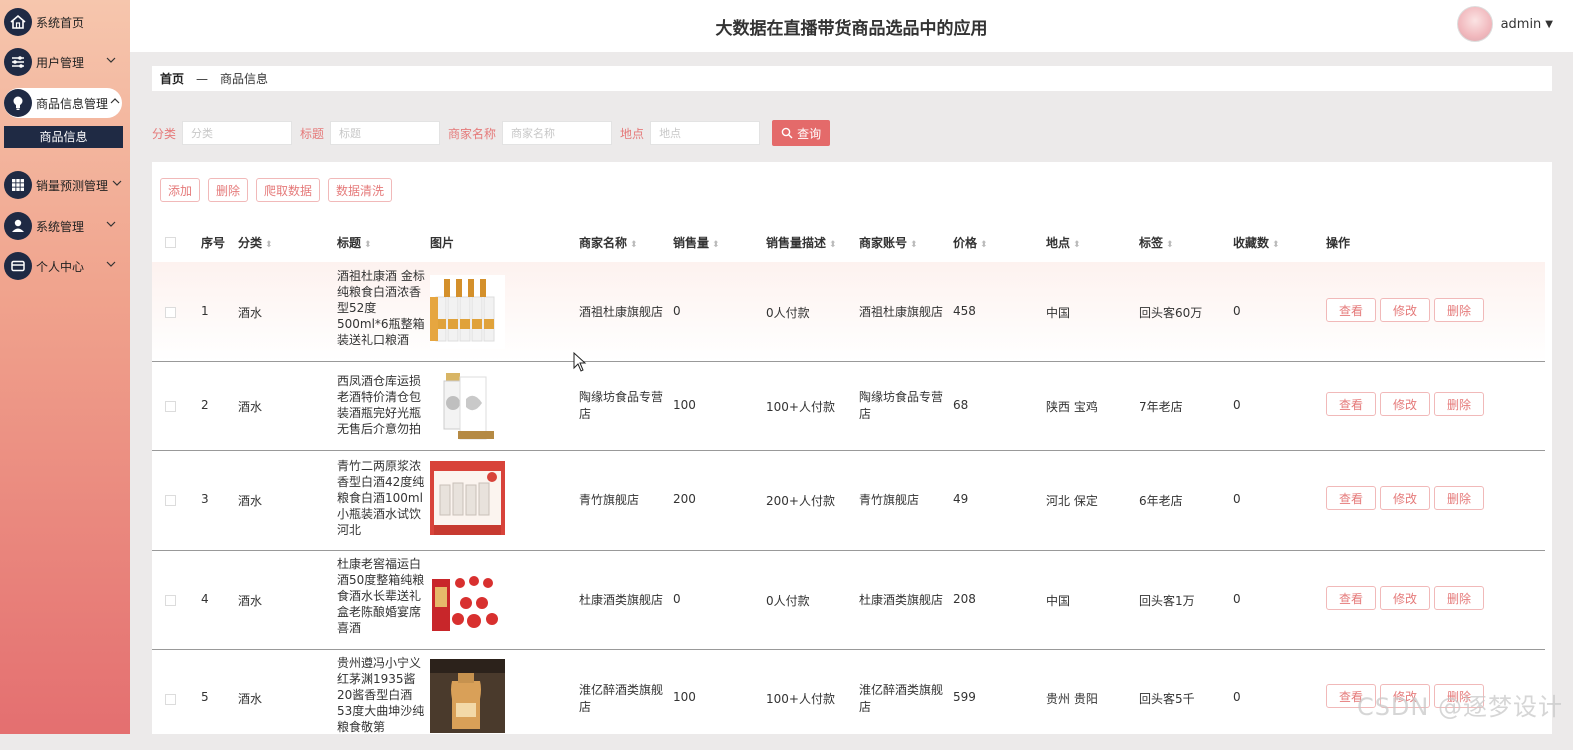 The width and height of the screenshot is (1573, 750). I want to click on cell-title: 酒祖杜康酒 金标纯粮食白酒浓香型52度500ml*6瓶整箱装送礼口粮酒, so click(381, 308).